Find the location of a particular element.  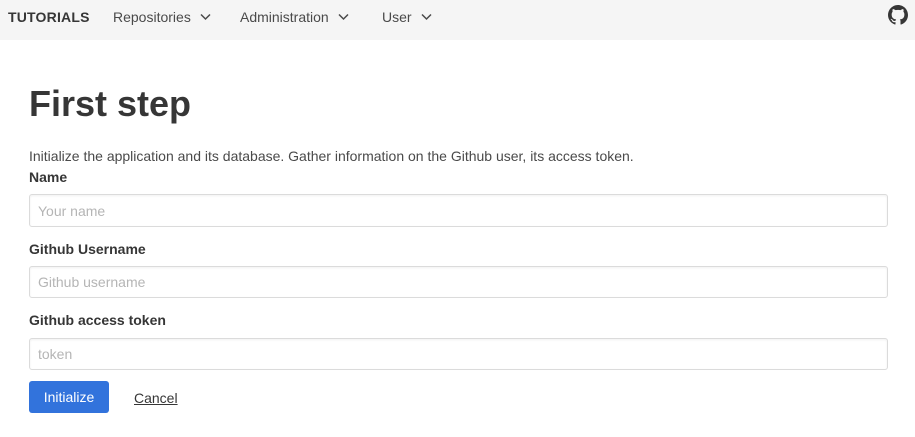

nav-item-label: Administration is located at coordinates (284, 17).